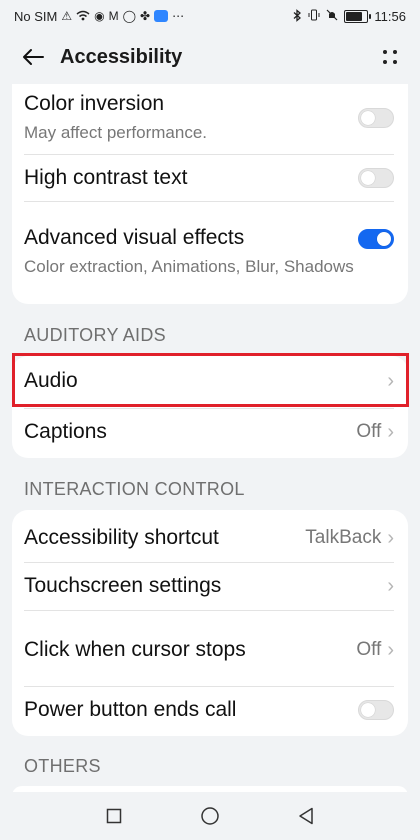  What do you see at coordinates (129, 16) in the screenshot?
I see `whatsapp-icon: ◯` at bounding box center [129, 16].